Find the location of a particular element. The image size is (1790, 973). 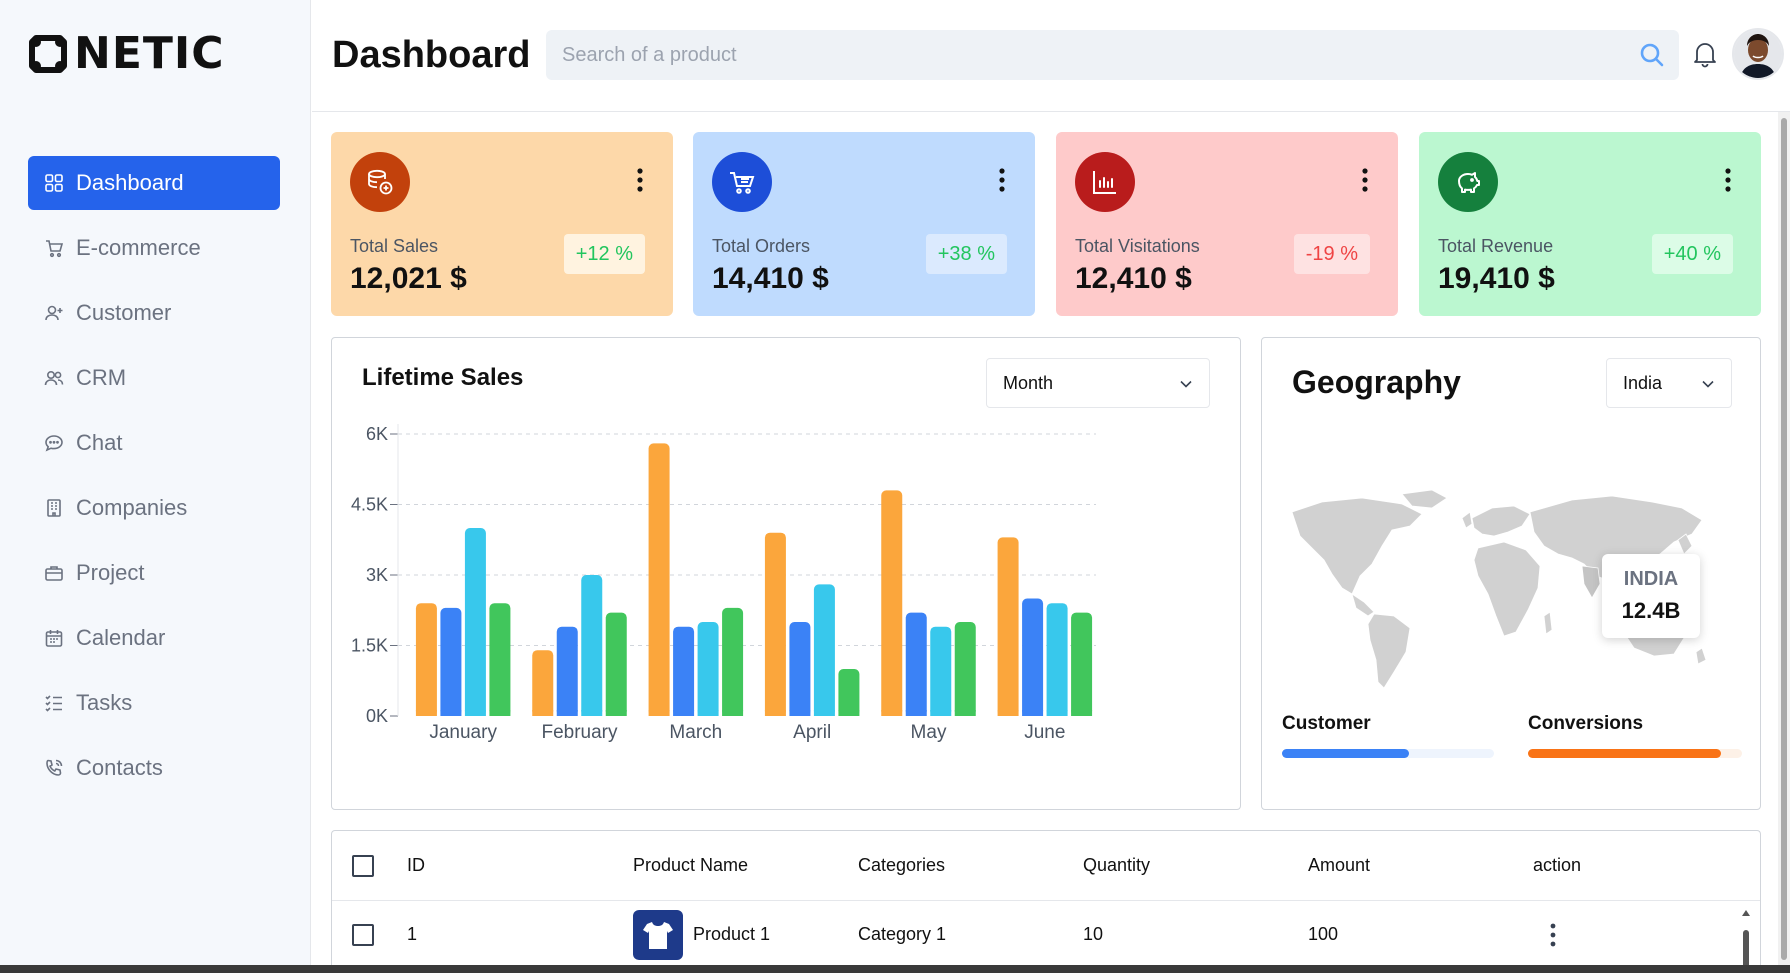

search-input is located at coordinates (1112, 55).